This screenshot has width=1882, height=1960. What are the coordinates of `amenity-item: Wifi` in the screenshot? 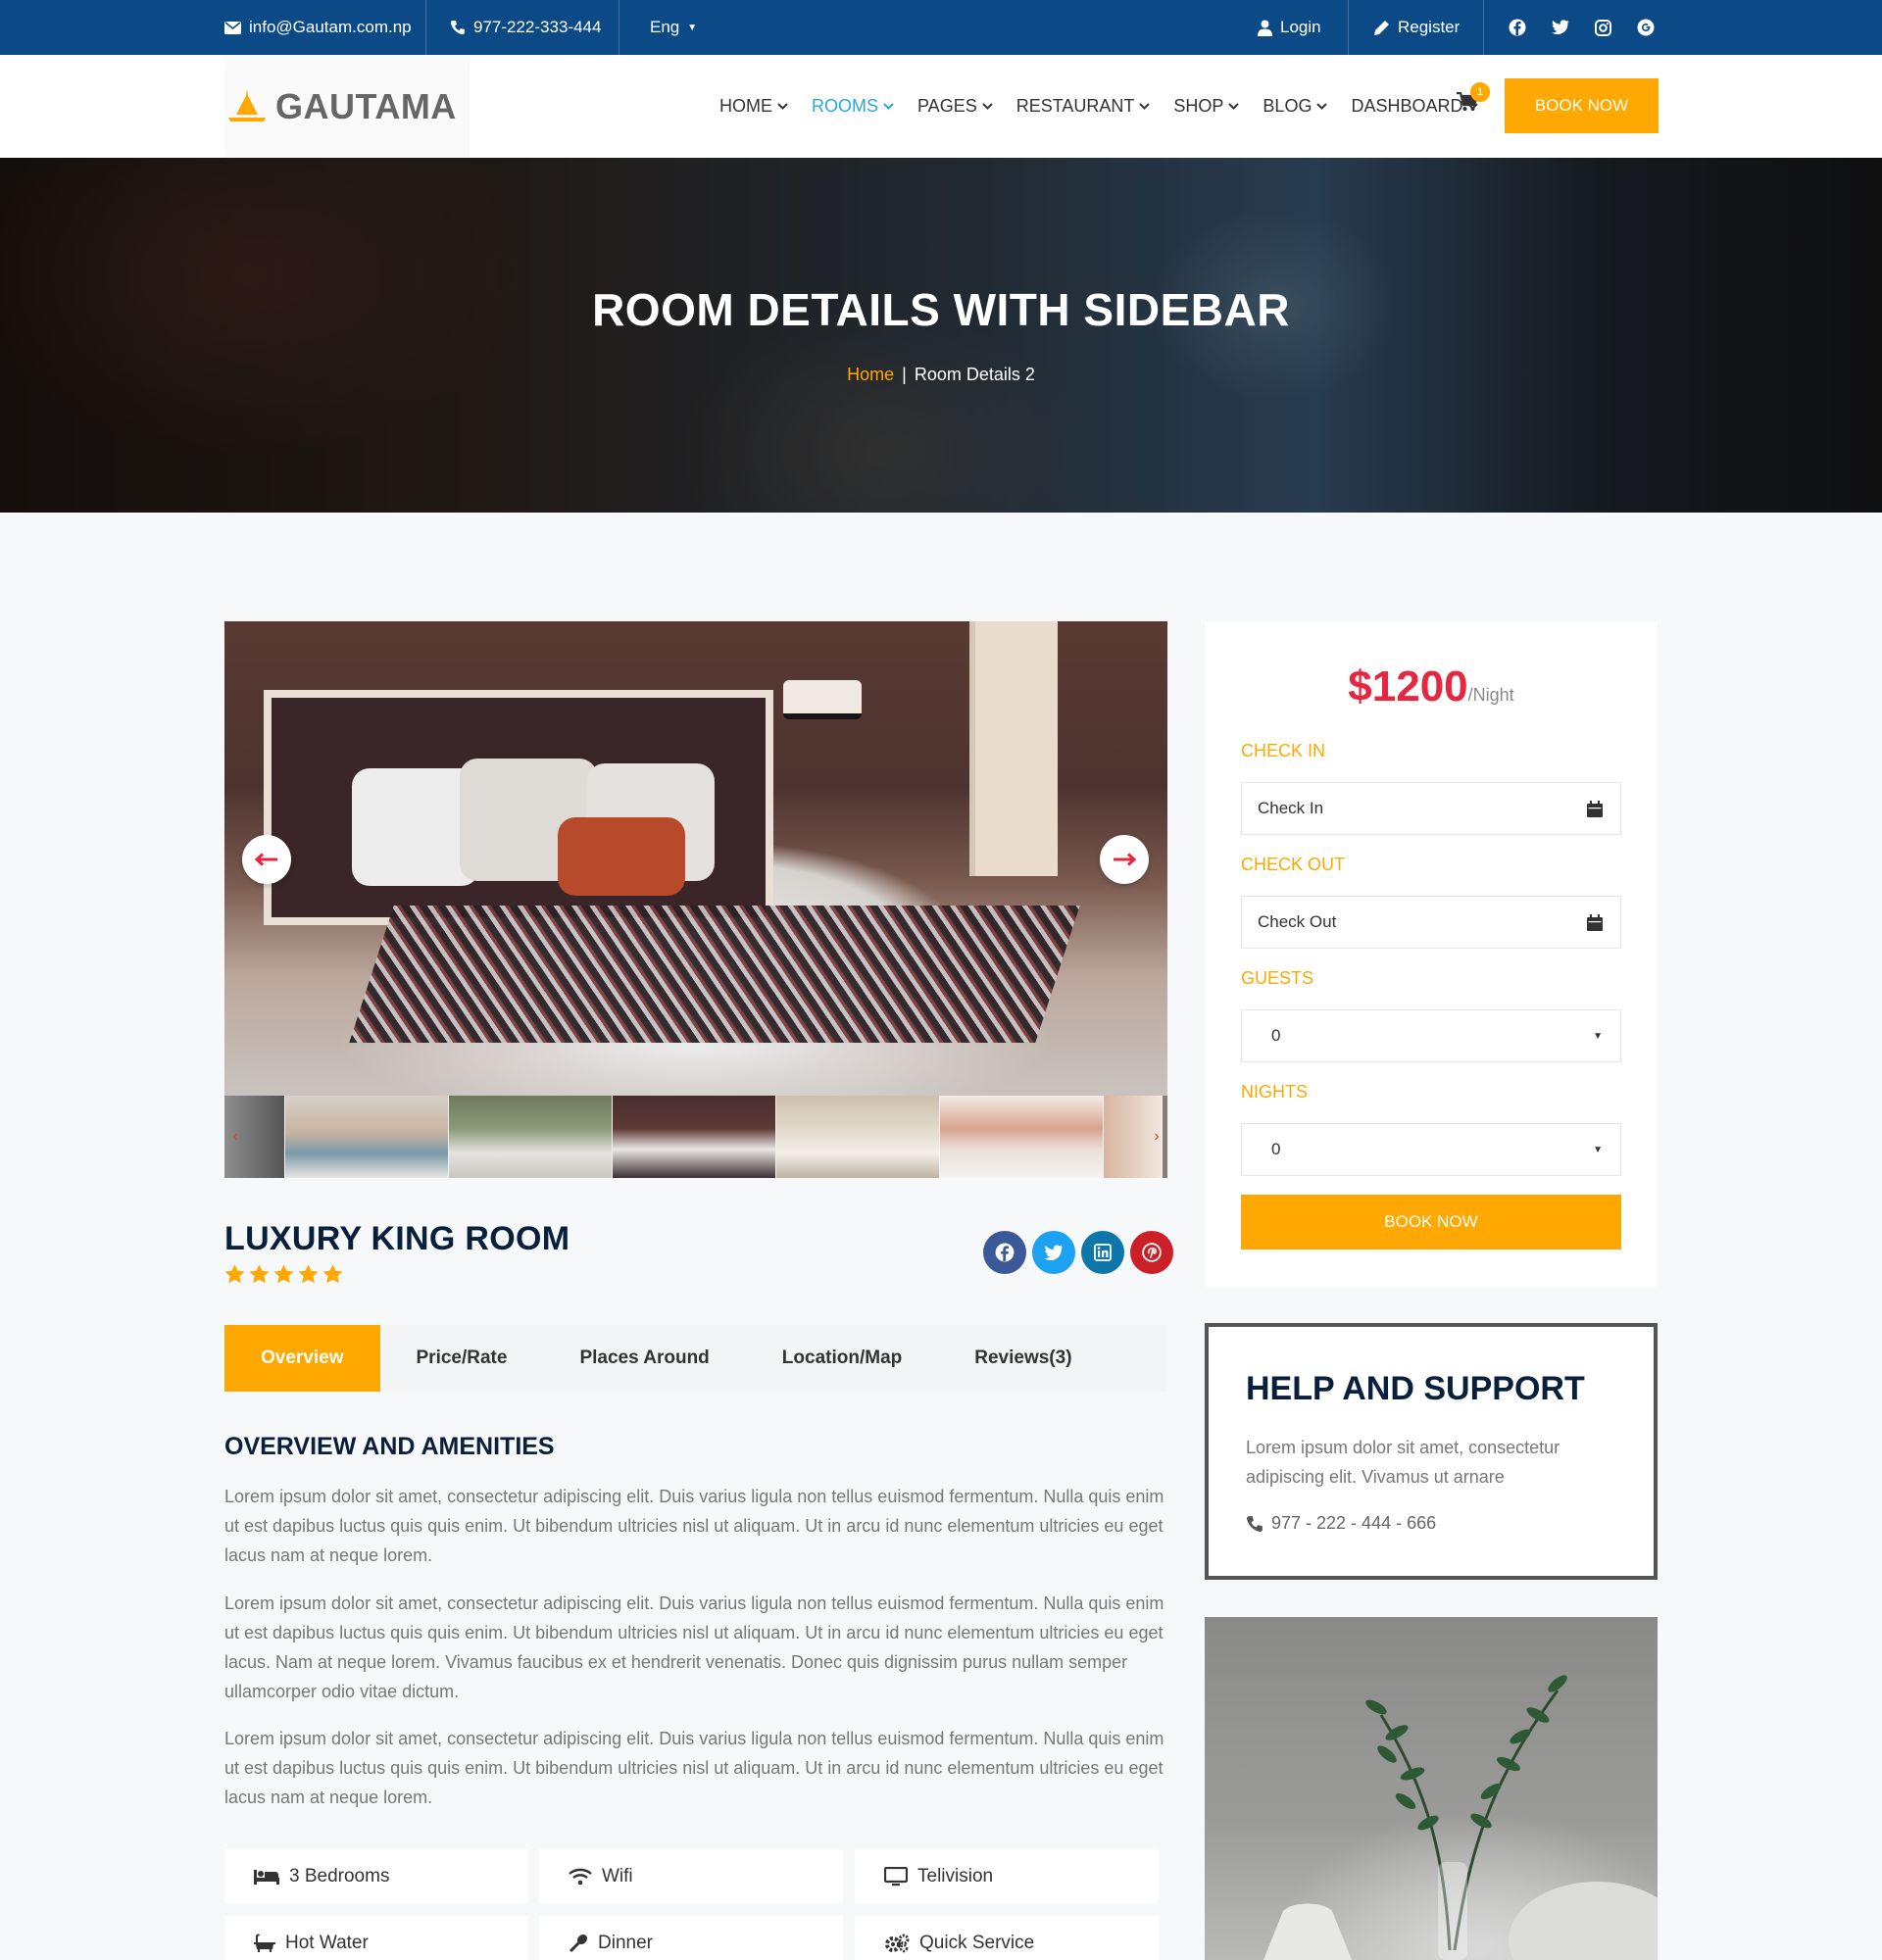 It's located at (691, 1876).